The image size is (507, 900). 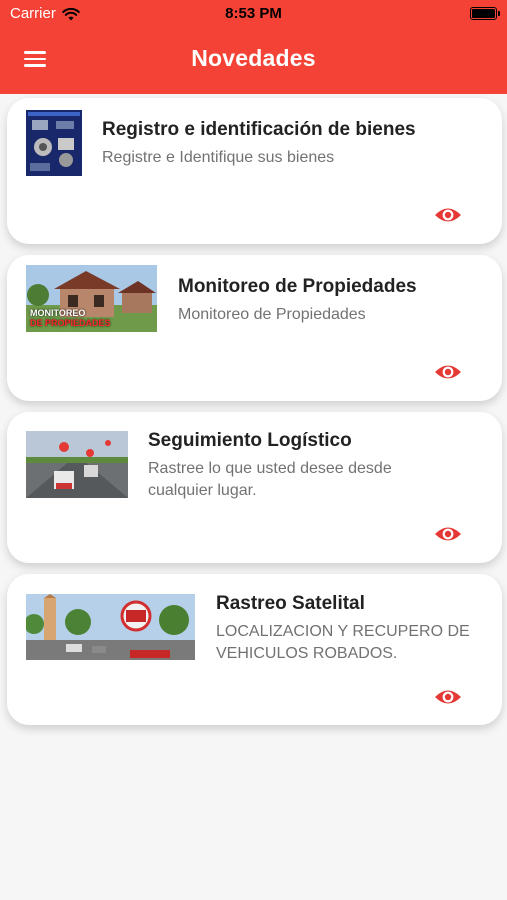 What do you see at coordinates (297, 286) in the screenshot?
I see `card-title: Monitoreo de Propiedades` at bounding box center [297, 286].